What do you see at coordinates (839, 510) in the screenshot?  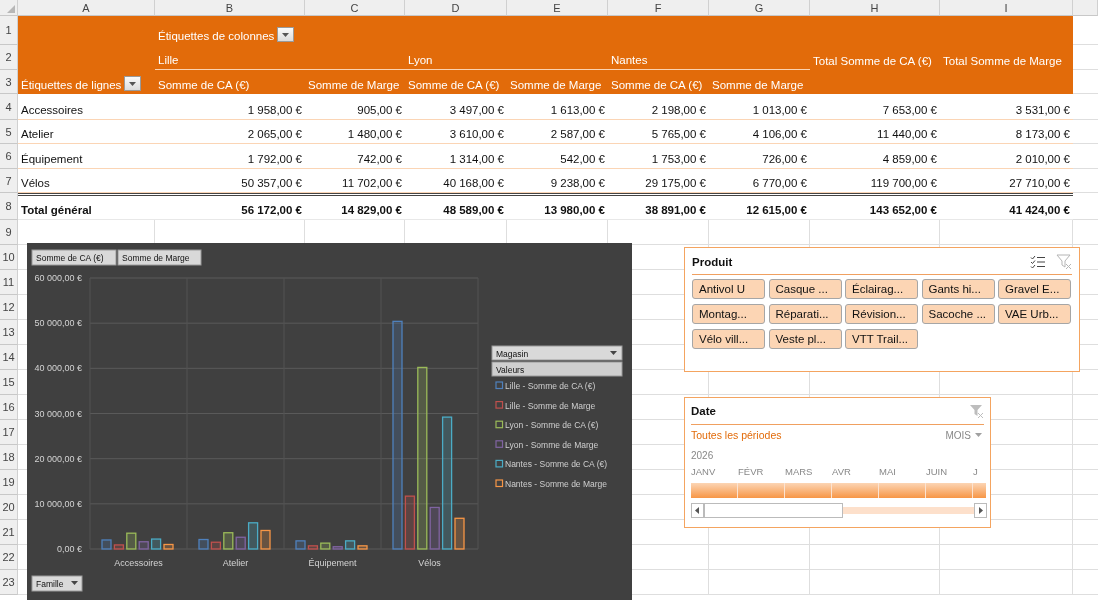 I see `scroll-bar` at bounding box center [839, 510].